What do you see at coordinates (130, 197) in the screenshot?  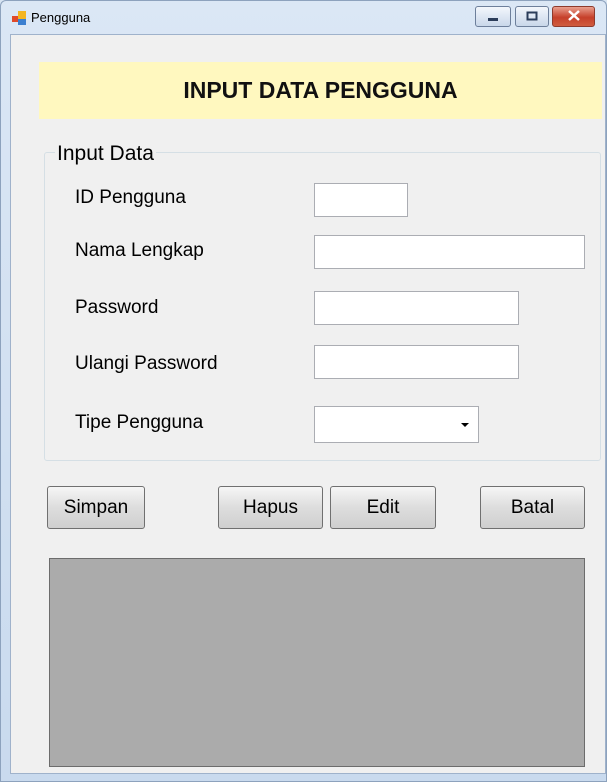 I see `id-pengguna-label: ID Pengguna` at bounding box center [130, 197].